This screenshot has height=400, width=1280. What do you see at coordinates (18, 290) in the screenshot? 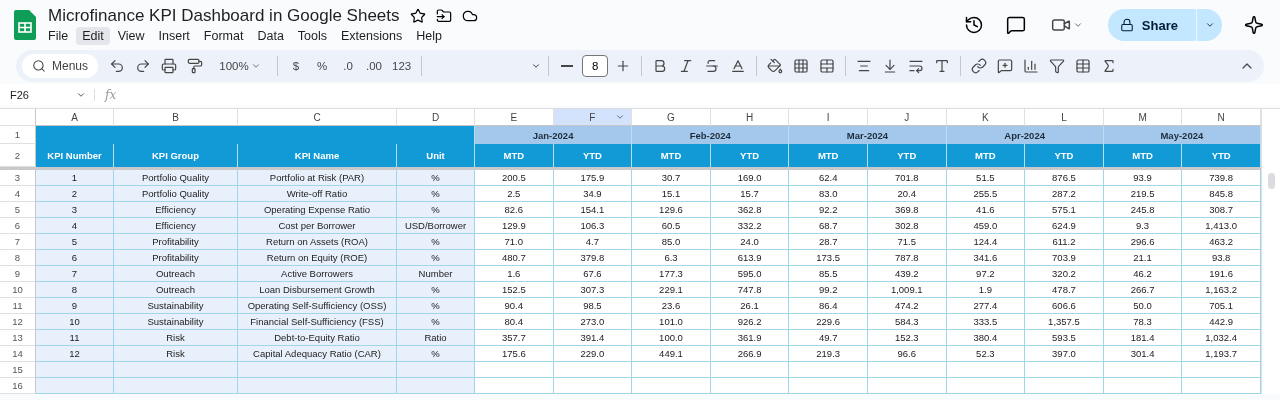
I see `row-number: 10` at bounding box center [18, 290].